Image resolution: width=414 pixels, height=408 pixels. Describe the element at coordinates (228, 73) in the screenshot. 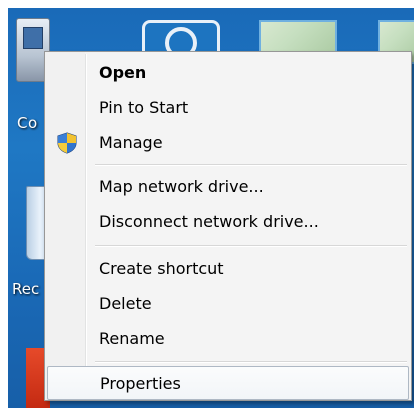

I see `menu-item-open: Open` at that location.